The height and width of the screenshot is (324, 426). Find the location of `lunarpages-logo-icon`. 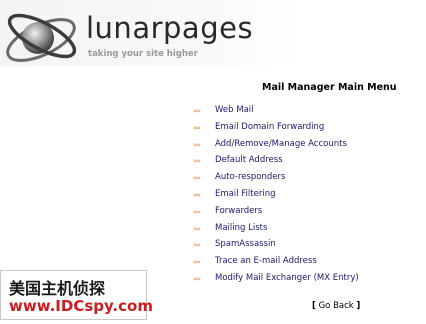

lunarpages-logo-icon is located at coordinates (41, 37).